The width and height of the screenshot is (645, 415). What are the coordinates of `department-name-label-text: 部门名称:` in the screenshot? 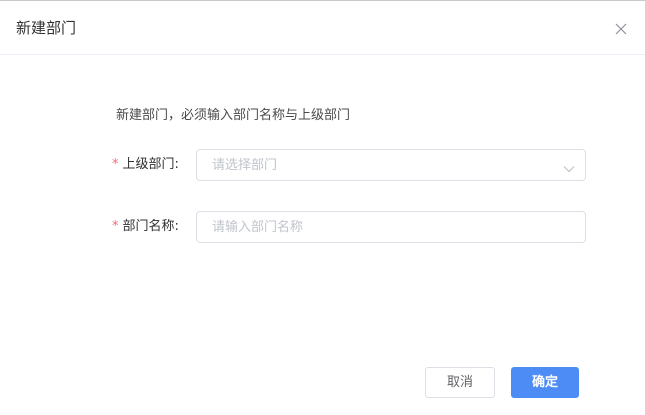 It's located at (150, 226).